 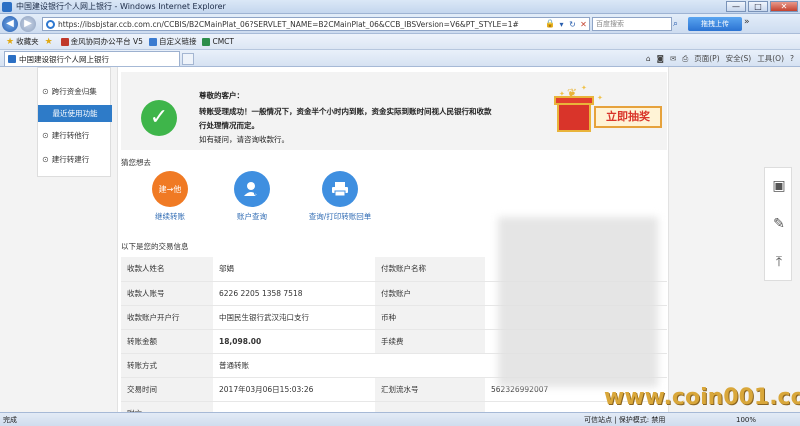 I want to click on edit-icon: ✎, so click(x=779, y=224).